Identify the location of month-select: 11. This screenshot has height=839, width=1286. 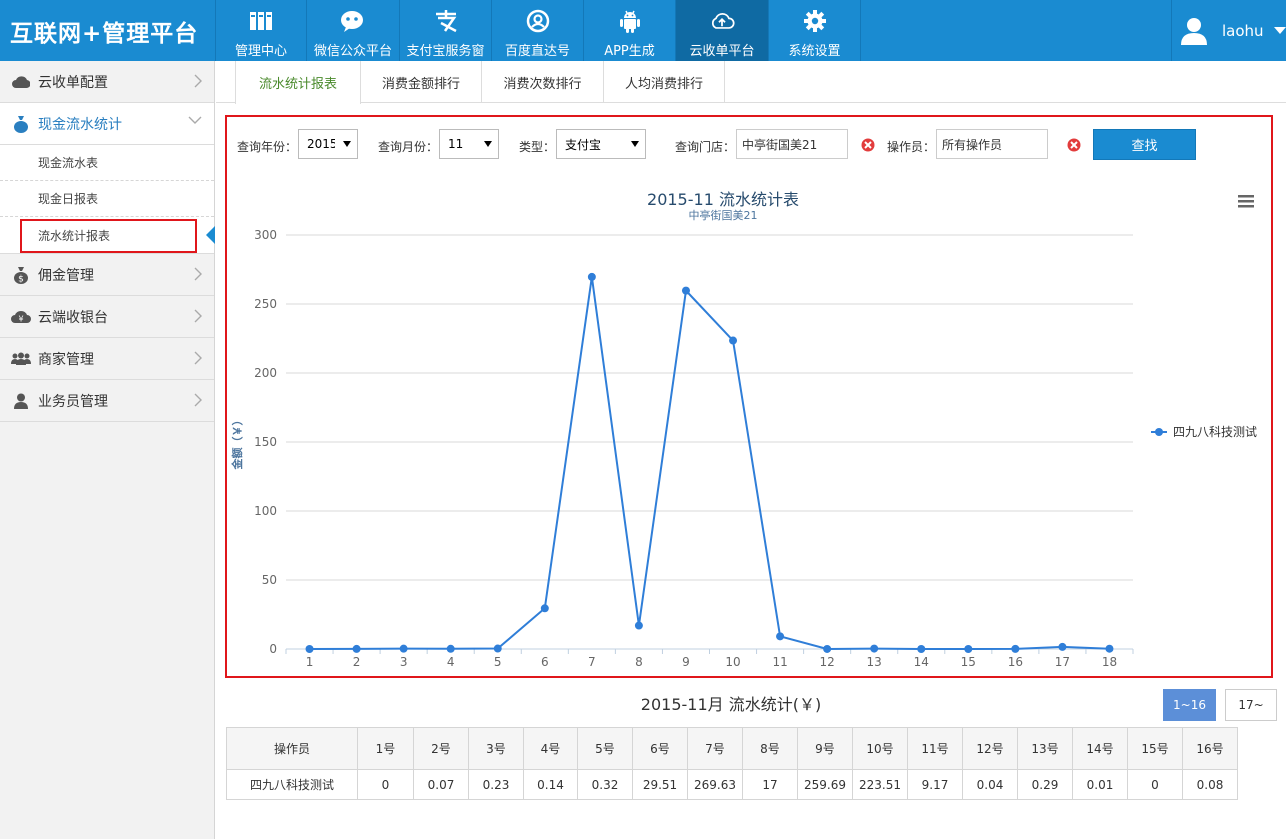
(469, 144).